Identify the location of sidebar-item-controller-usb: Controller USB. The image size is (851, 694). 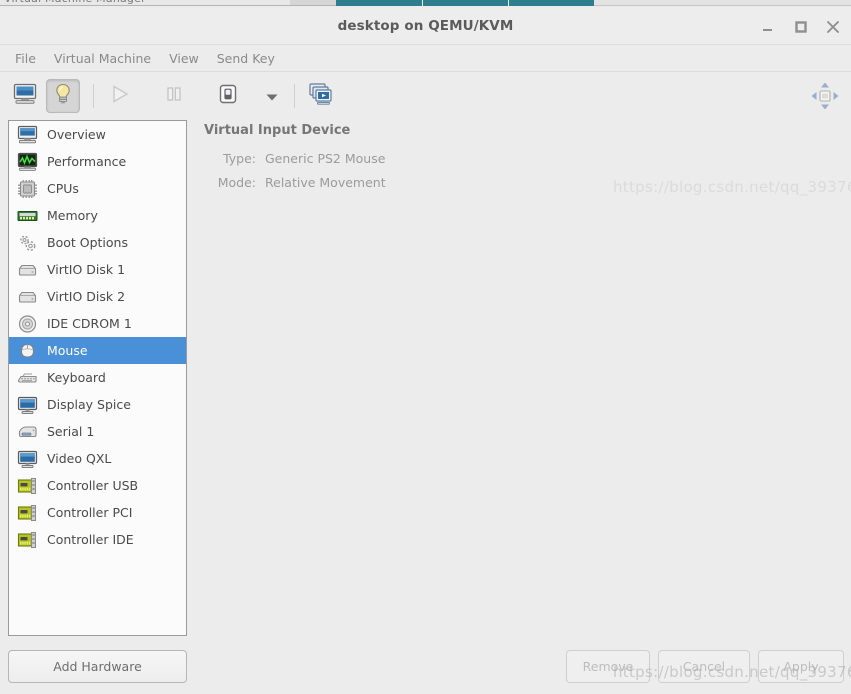
(97, 485).